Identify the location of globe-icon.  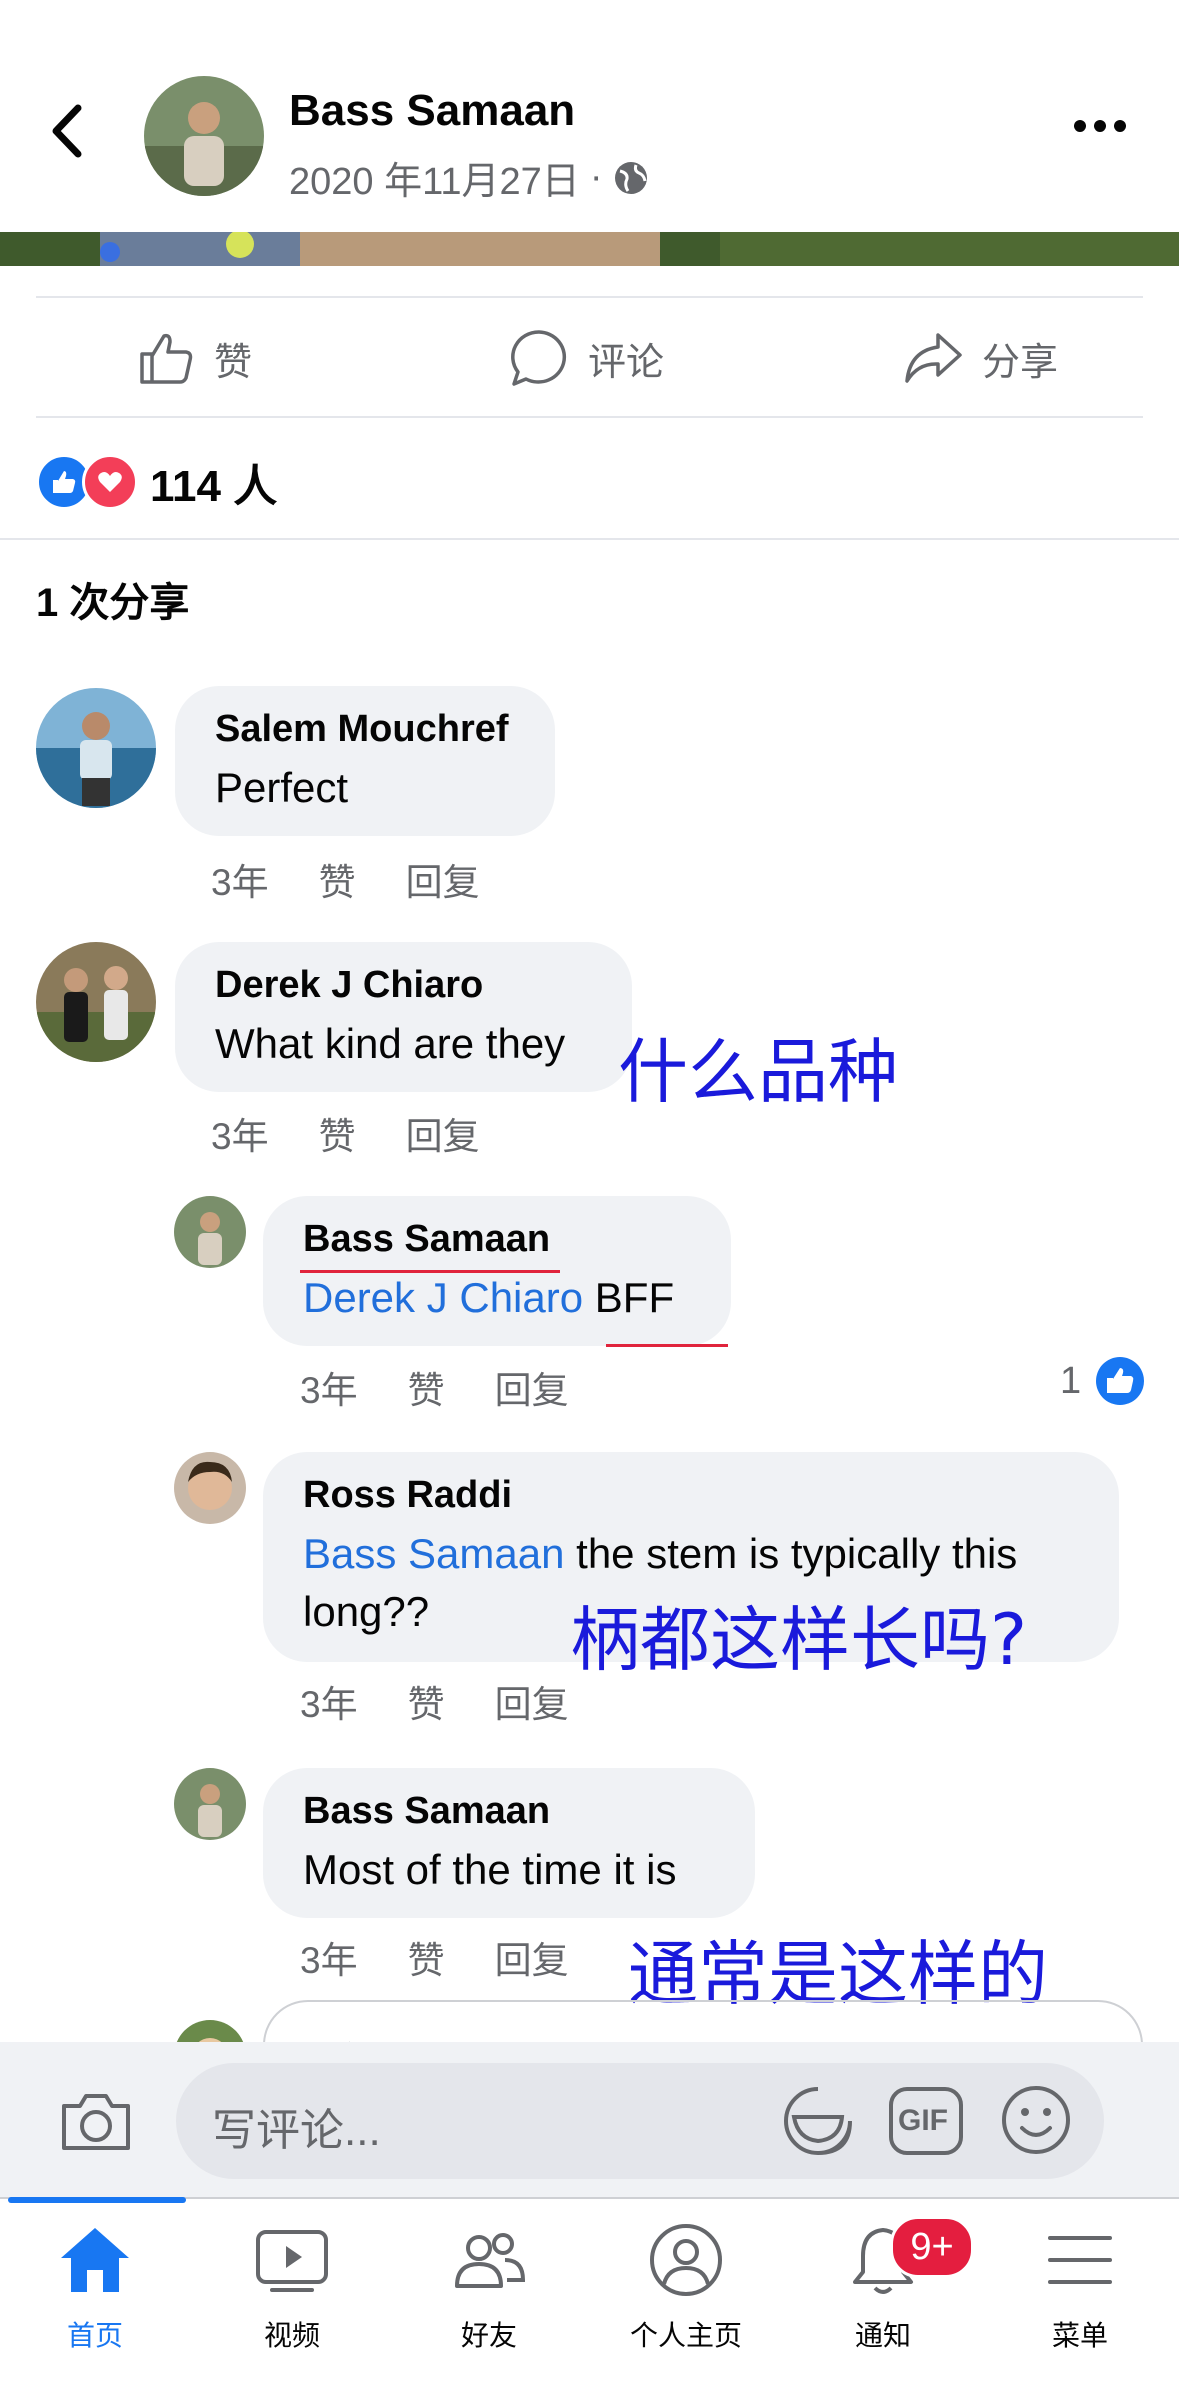
(631, 177).